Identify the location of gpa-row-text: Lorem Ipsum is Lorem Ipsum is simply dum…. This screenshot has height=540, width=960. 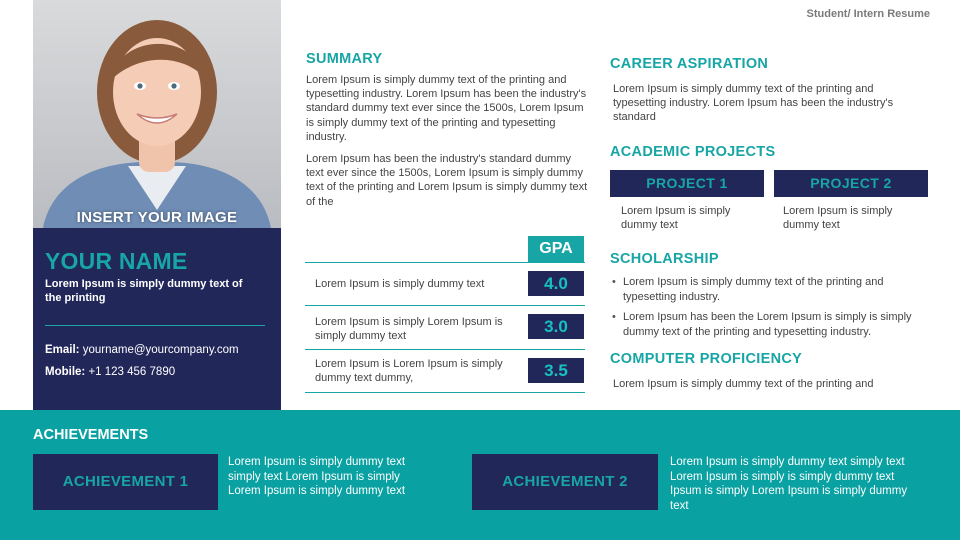
(409, 371).